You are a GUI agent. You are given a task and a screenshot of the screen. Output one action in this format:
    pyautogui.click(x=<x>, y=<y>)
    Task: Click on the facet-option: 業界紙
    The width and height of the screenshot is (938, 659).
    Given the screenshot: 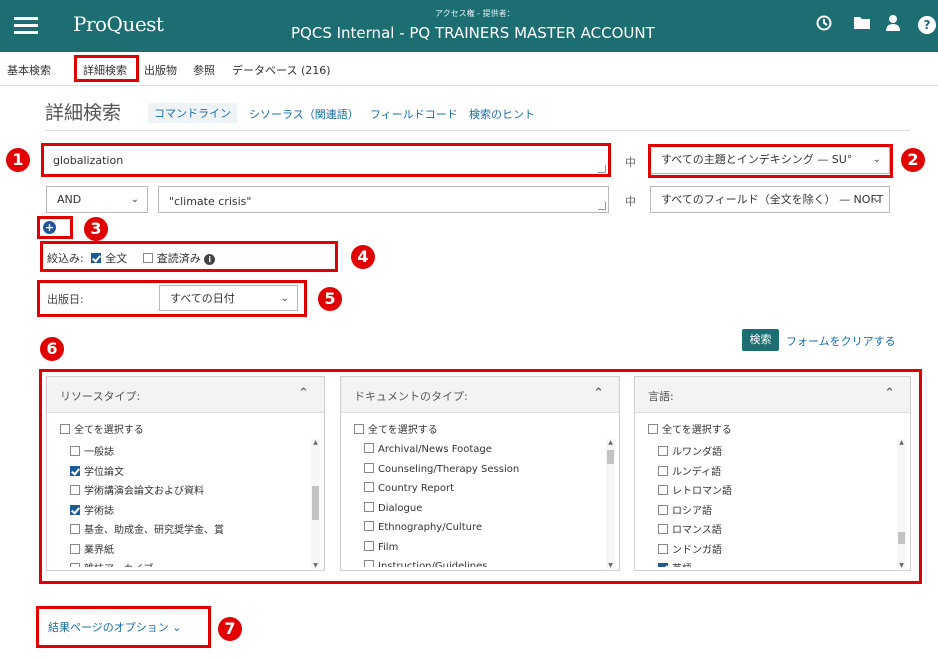 What is the action you would take?
    pyautogui.click(x=190, y=551)
    